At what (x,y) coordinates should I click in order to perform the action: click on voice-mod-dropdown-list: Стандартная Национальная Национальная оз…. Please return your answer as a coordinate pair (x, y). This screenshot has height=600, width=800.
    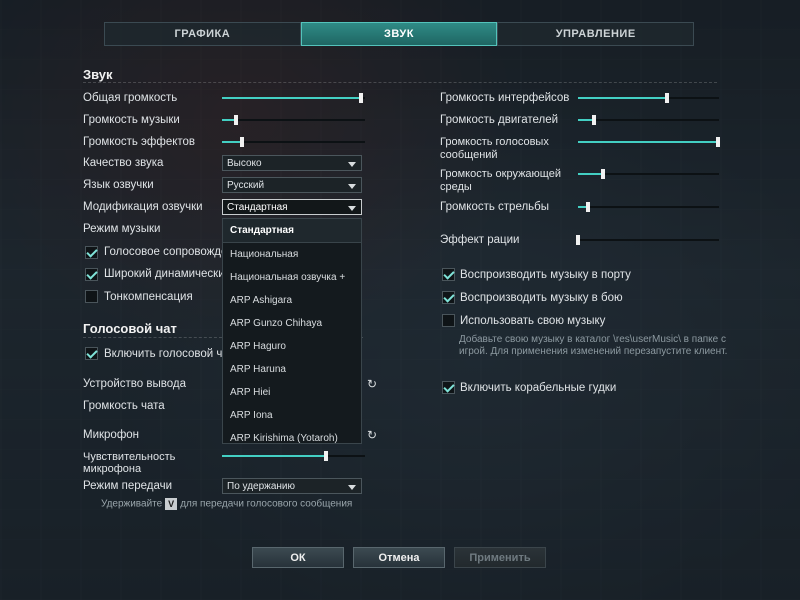
    Looking at the image, I should click on (292, 331).